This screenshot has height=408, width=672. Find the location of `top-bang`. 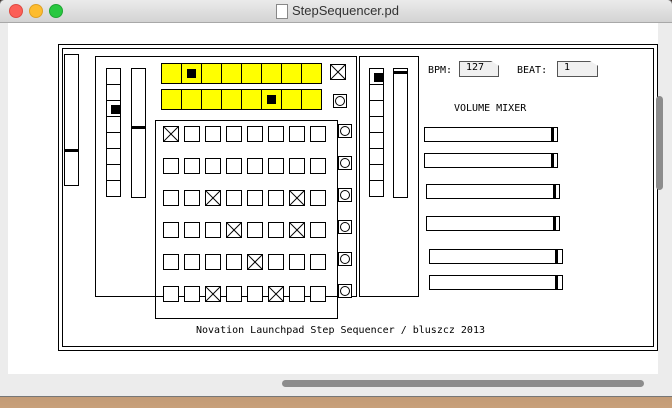

top-bang is located at coordinates (340, 101).